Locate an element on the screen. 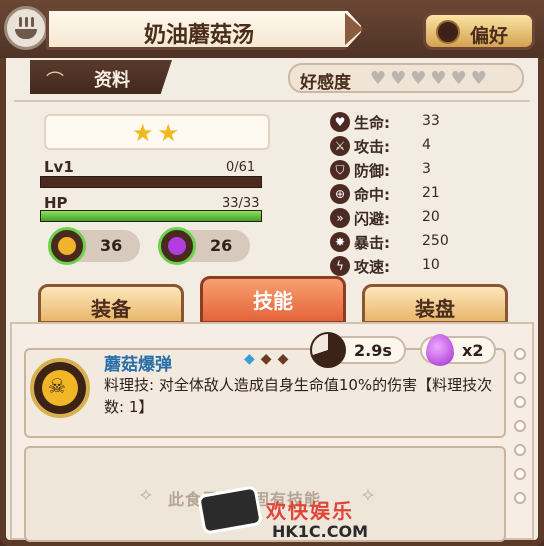 Image resolution: width=544 pixels, height=546 pixels. ladle-icon: ⌒ is located at coordinates (55, 81).